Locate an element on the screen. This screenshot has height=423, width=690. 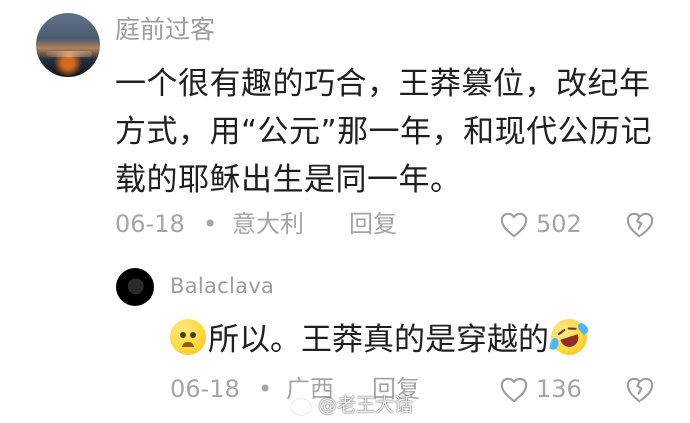
reply-text: 所以。王莽真的是穿越的 is located at coordinates (378, 340).